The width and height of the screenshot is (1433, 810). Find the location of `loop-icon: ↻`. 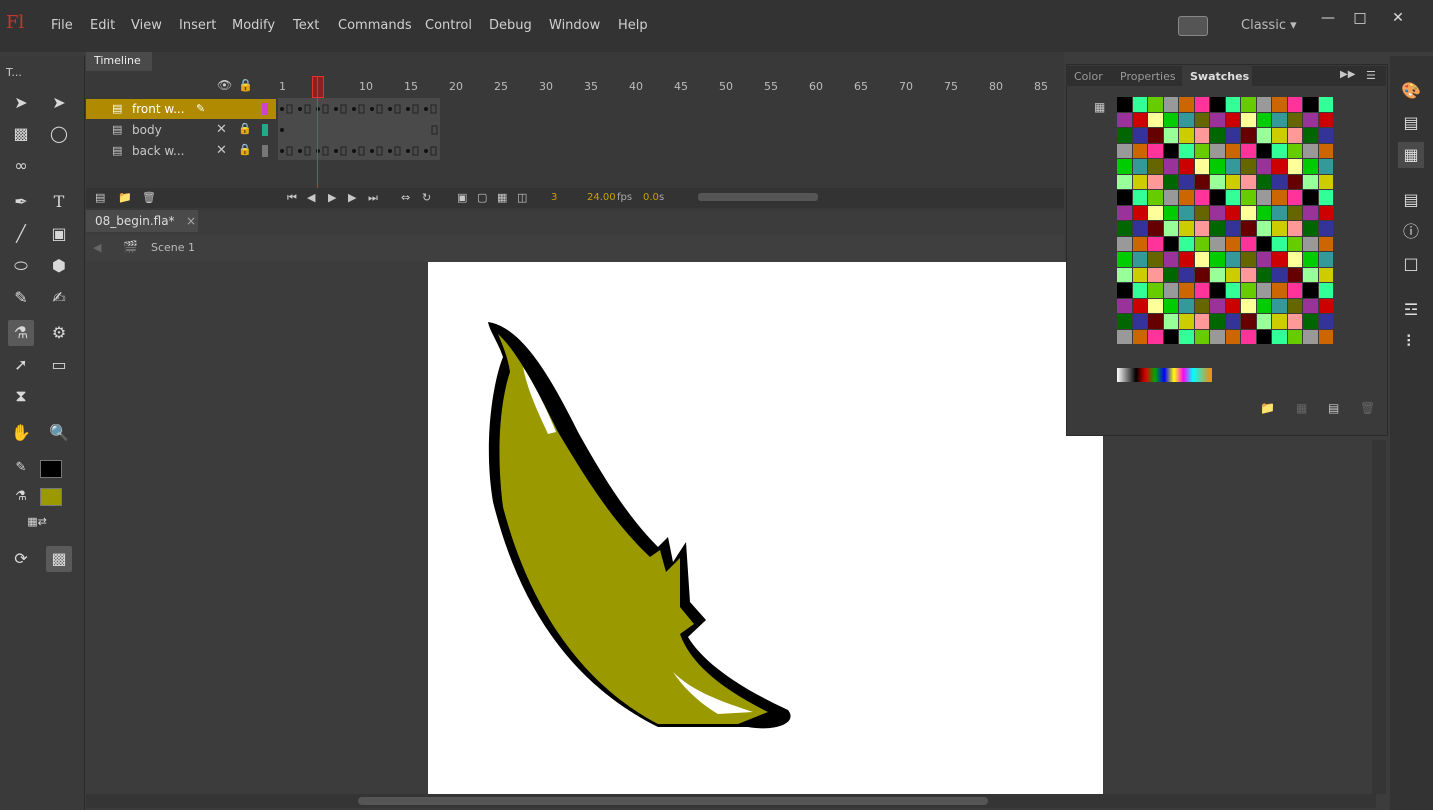

loop-icon: ↻ is located at coordinates (426, 197).